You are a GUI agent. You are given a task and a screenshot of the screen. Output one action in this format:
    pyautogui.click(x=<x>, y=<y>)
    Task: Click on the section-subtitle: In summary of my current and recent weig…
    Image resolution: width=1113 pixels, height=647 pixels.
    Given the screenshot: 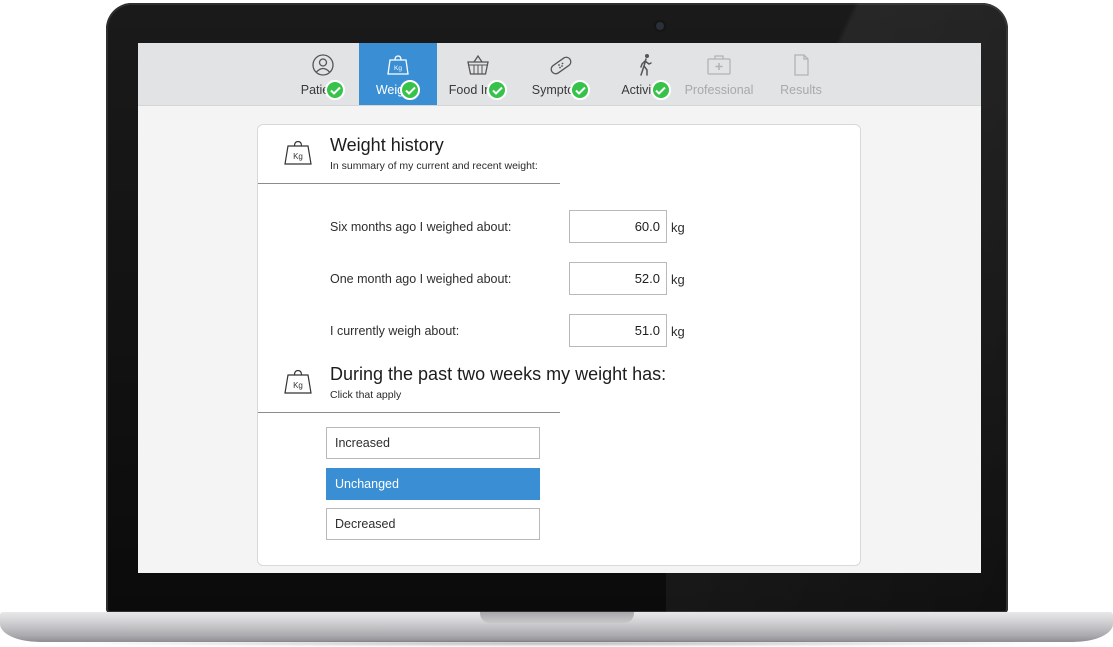 What is the action you would take?
    pyautogui.click(x=434, y=166)
    